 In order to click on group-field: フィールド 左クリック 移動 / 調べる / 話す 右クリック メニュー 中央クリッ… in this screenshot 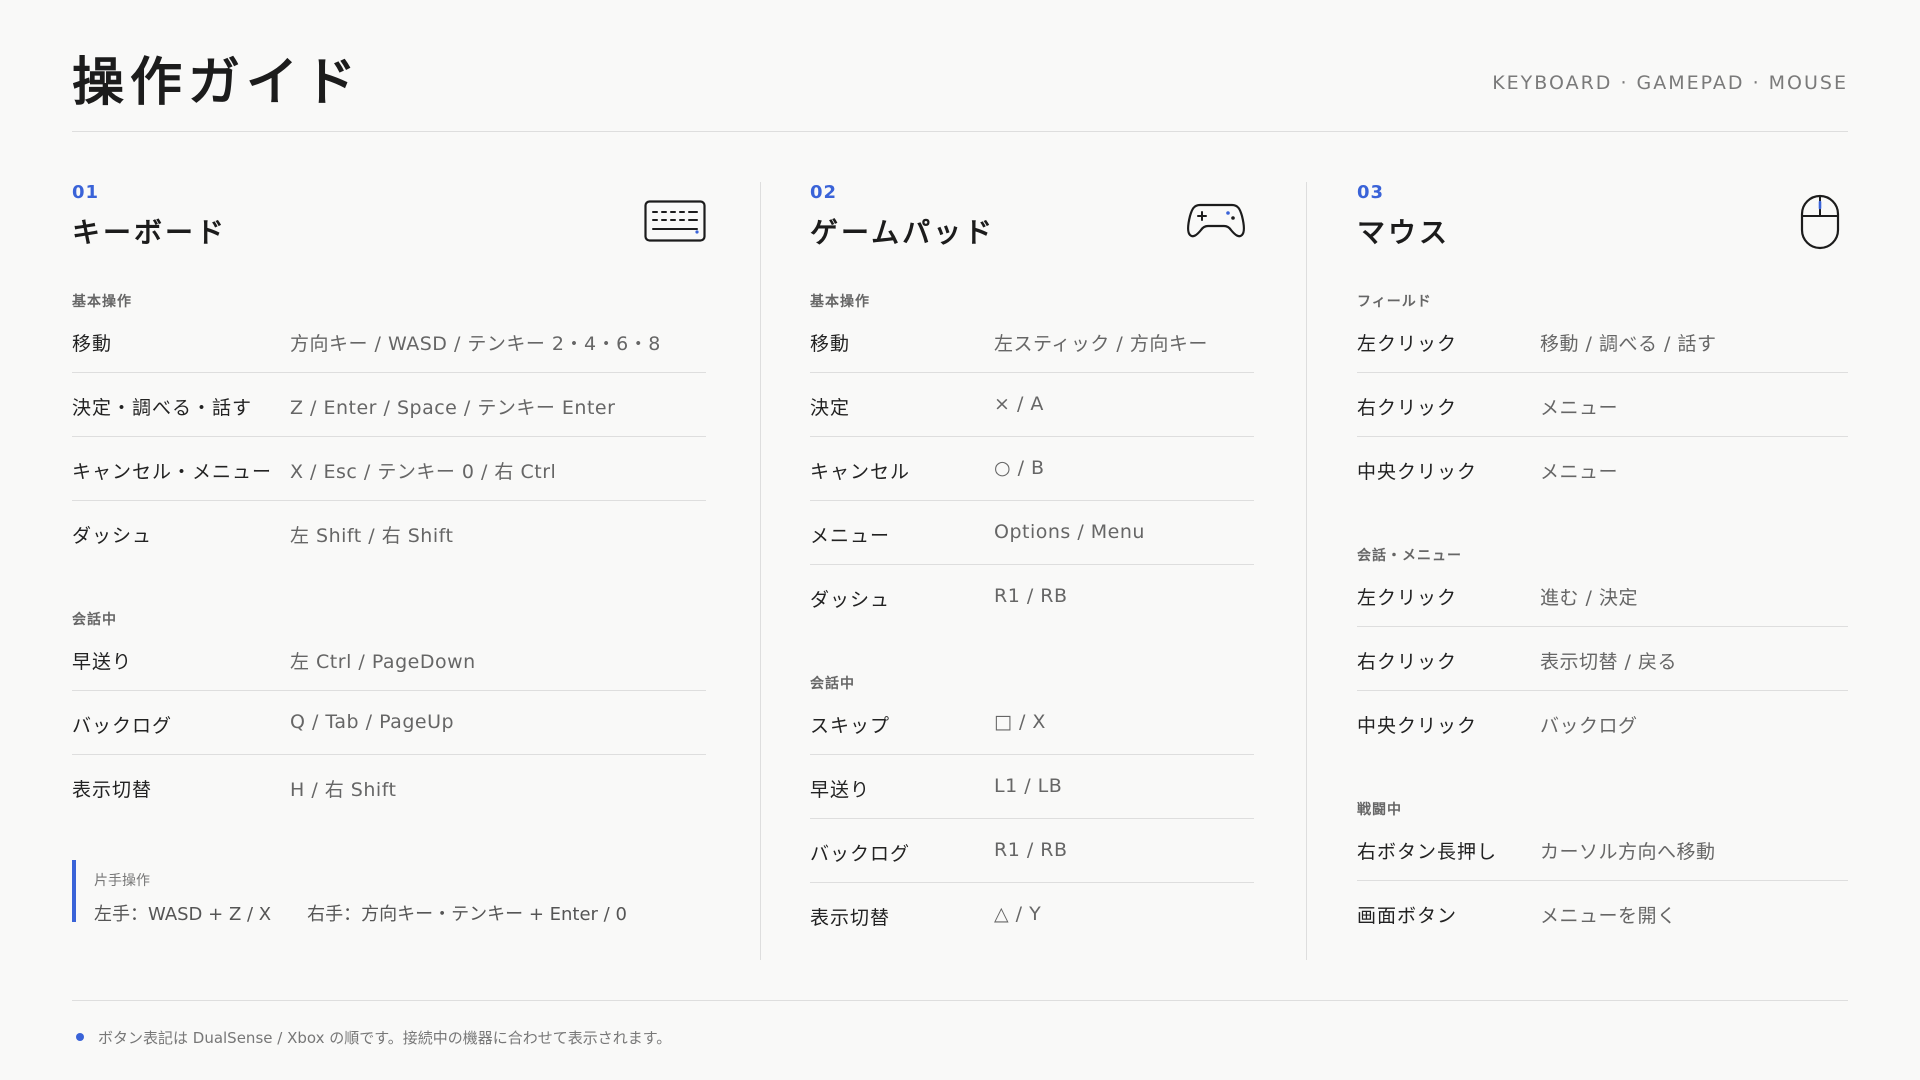, I will do `click(1602, 396)`.